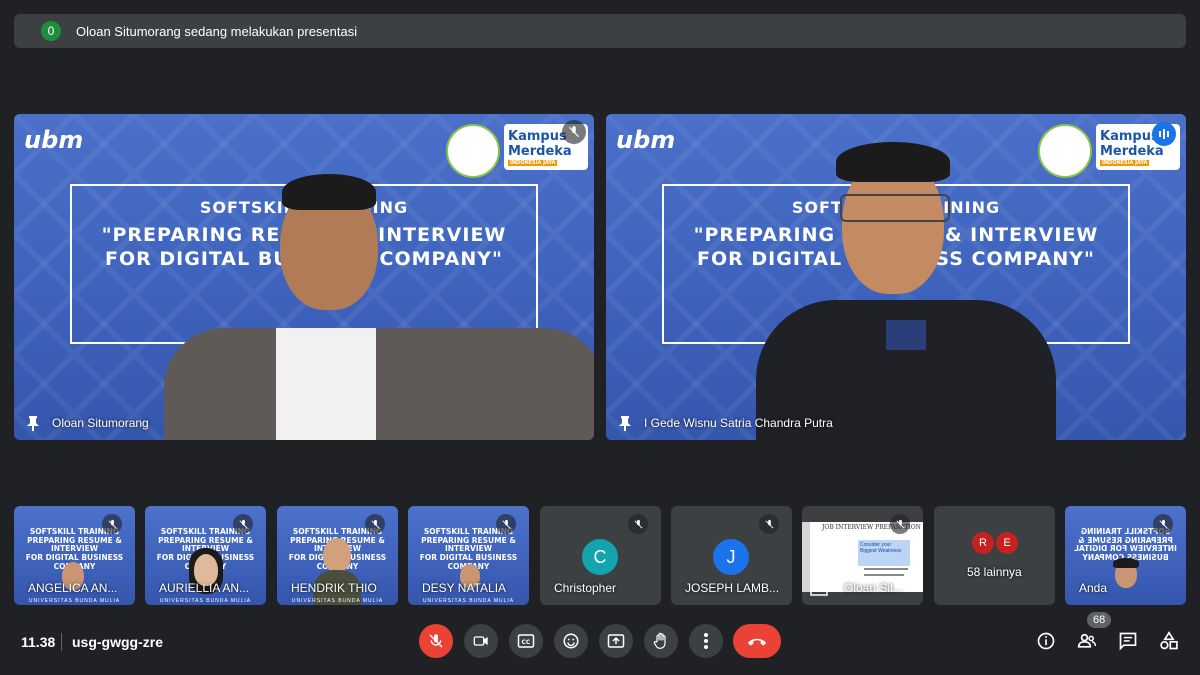 The image size is (1200, 675). Describe the element at coordinates (61, 642) in the screenshot. I see `divider` at that location.